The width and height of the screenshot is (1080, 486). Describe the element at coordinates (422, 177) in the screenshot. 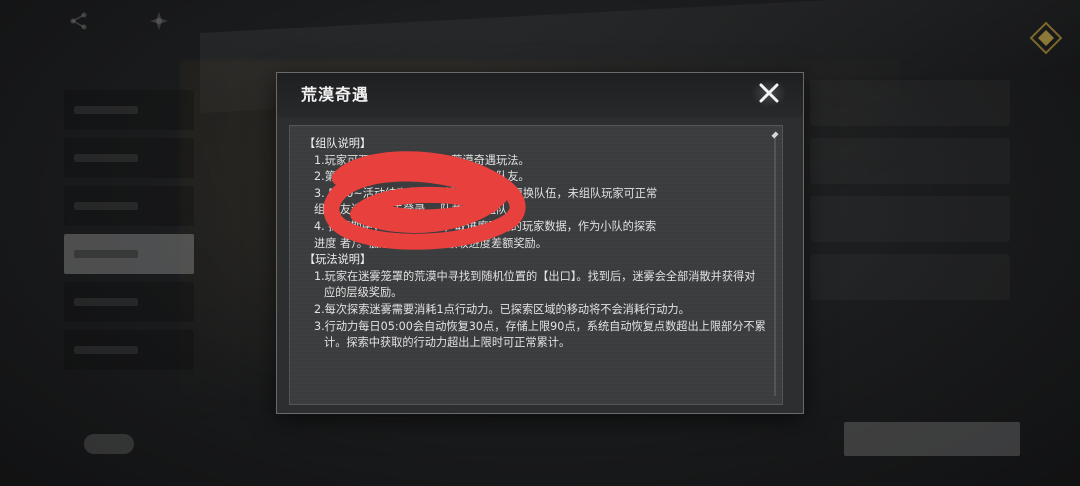

I see `team-rule-line: 2.第一 、玩家可自行组队、随意更换队友。` at that location.